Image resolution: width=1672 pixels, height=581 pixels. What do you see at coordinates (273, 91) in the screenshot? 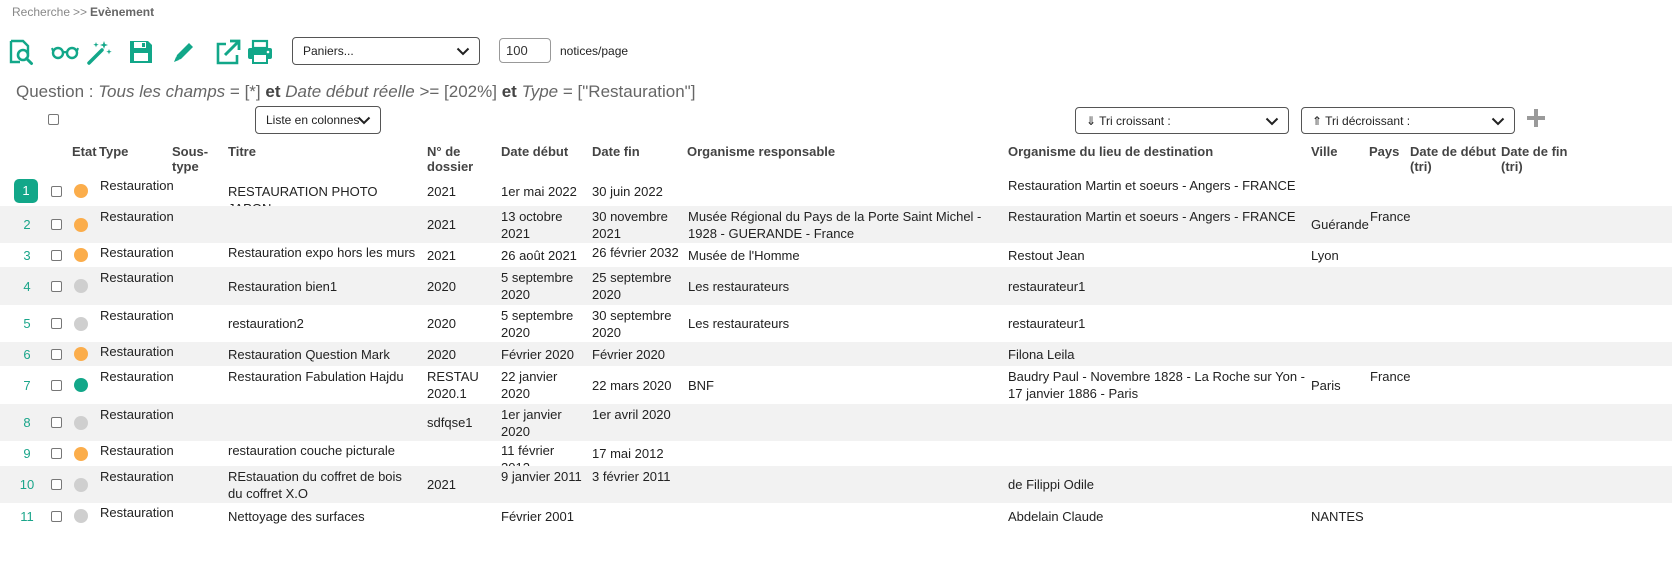
I see `question-and-1: et` at bounding box center [273, 91].